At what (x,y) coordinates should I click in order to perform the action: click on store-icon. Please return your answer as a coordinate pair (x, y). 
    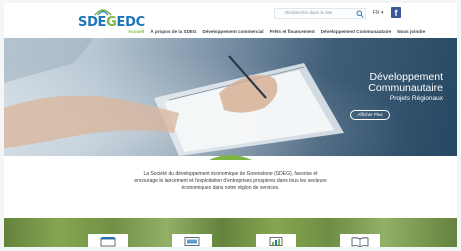
    Looking at the image, I should click on (108, 242).